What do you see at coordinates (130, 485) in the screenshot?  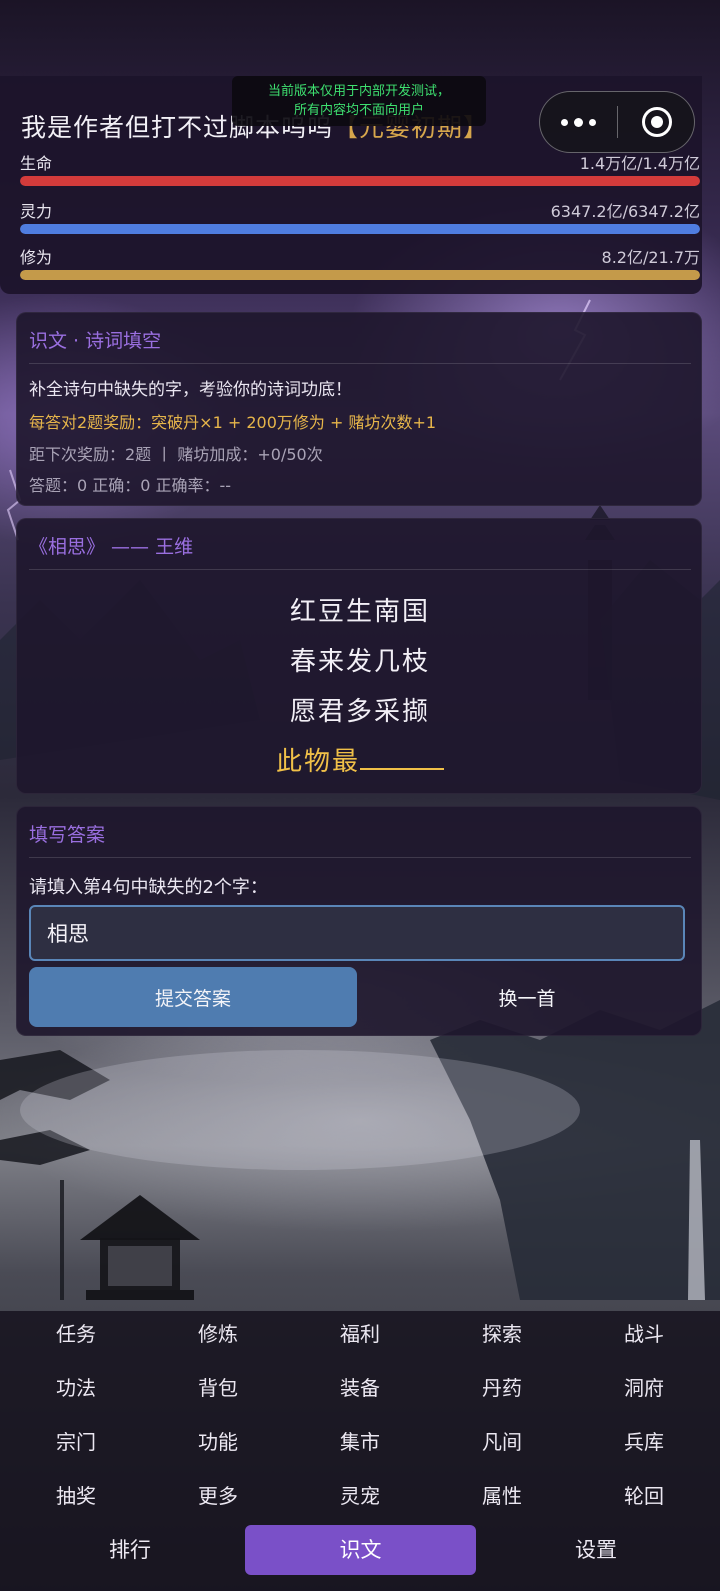 I see `rules-score: 答题：0 正确：0 正确率：--` at bounding box center [130, 485].